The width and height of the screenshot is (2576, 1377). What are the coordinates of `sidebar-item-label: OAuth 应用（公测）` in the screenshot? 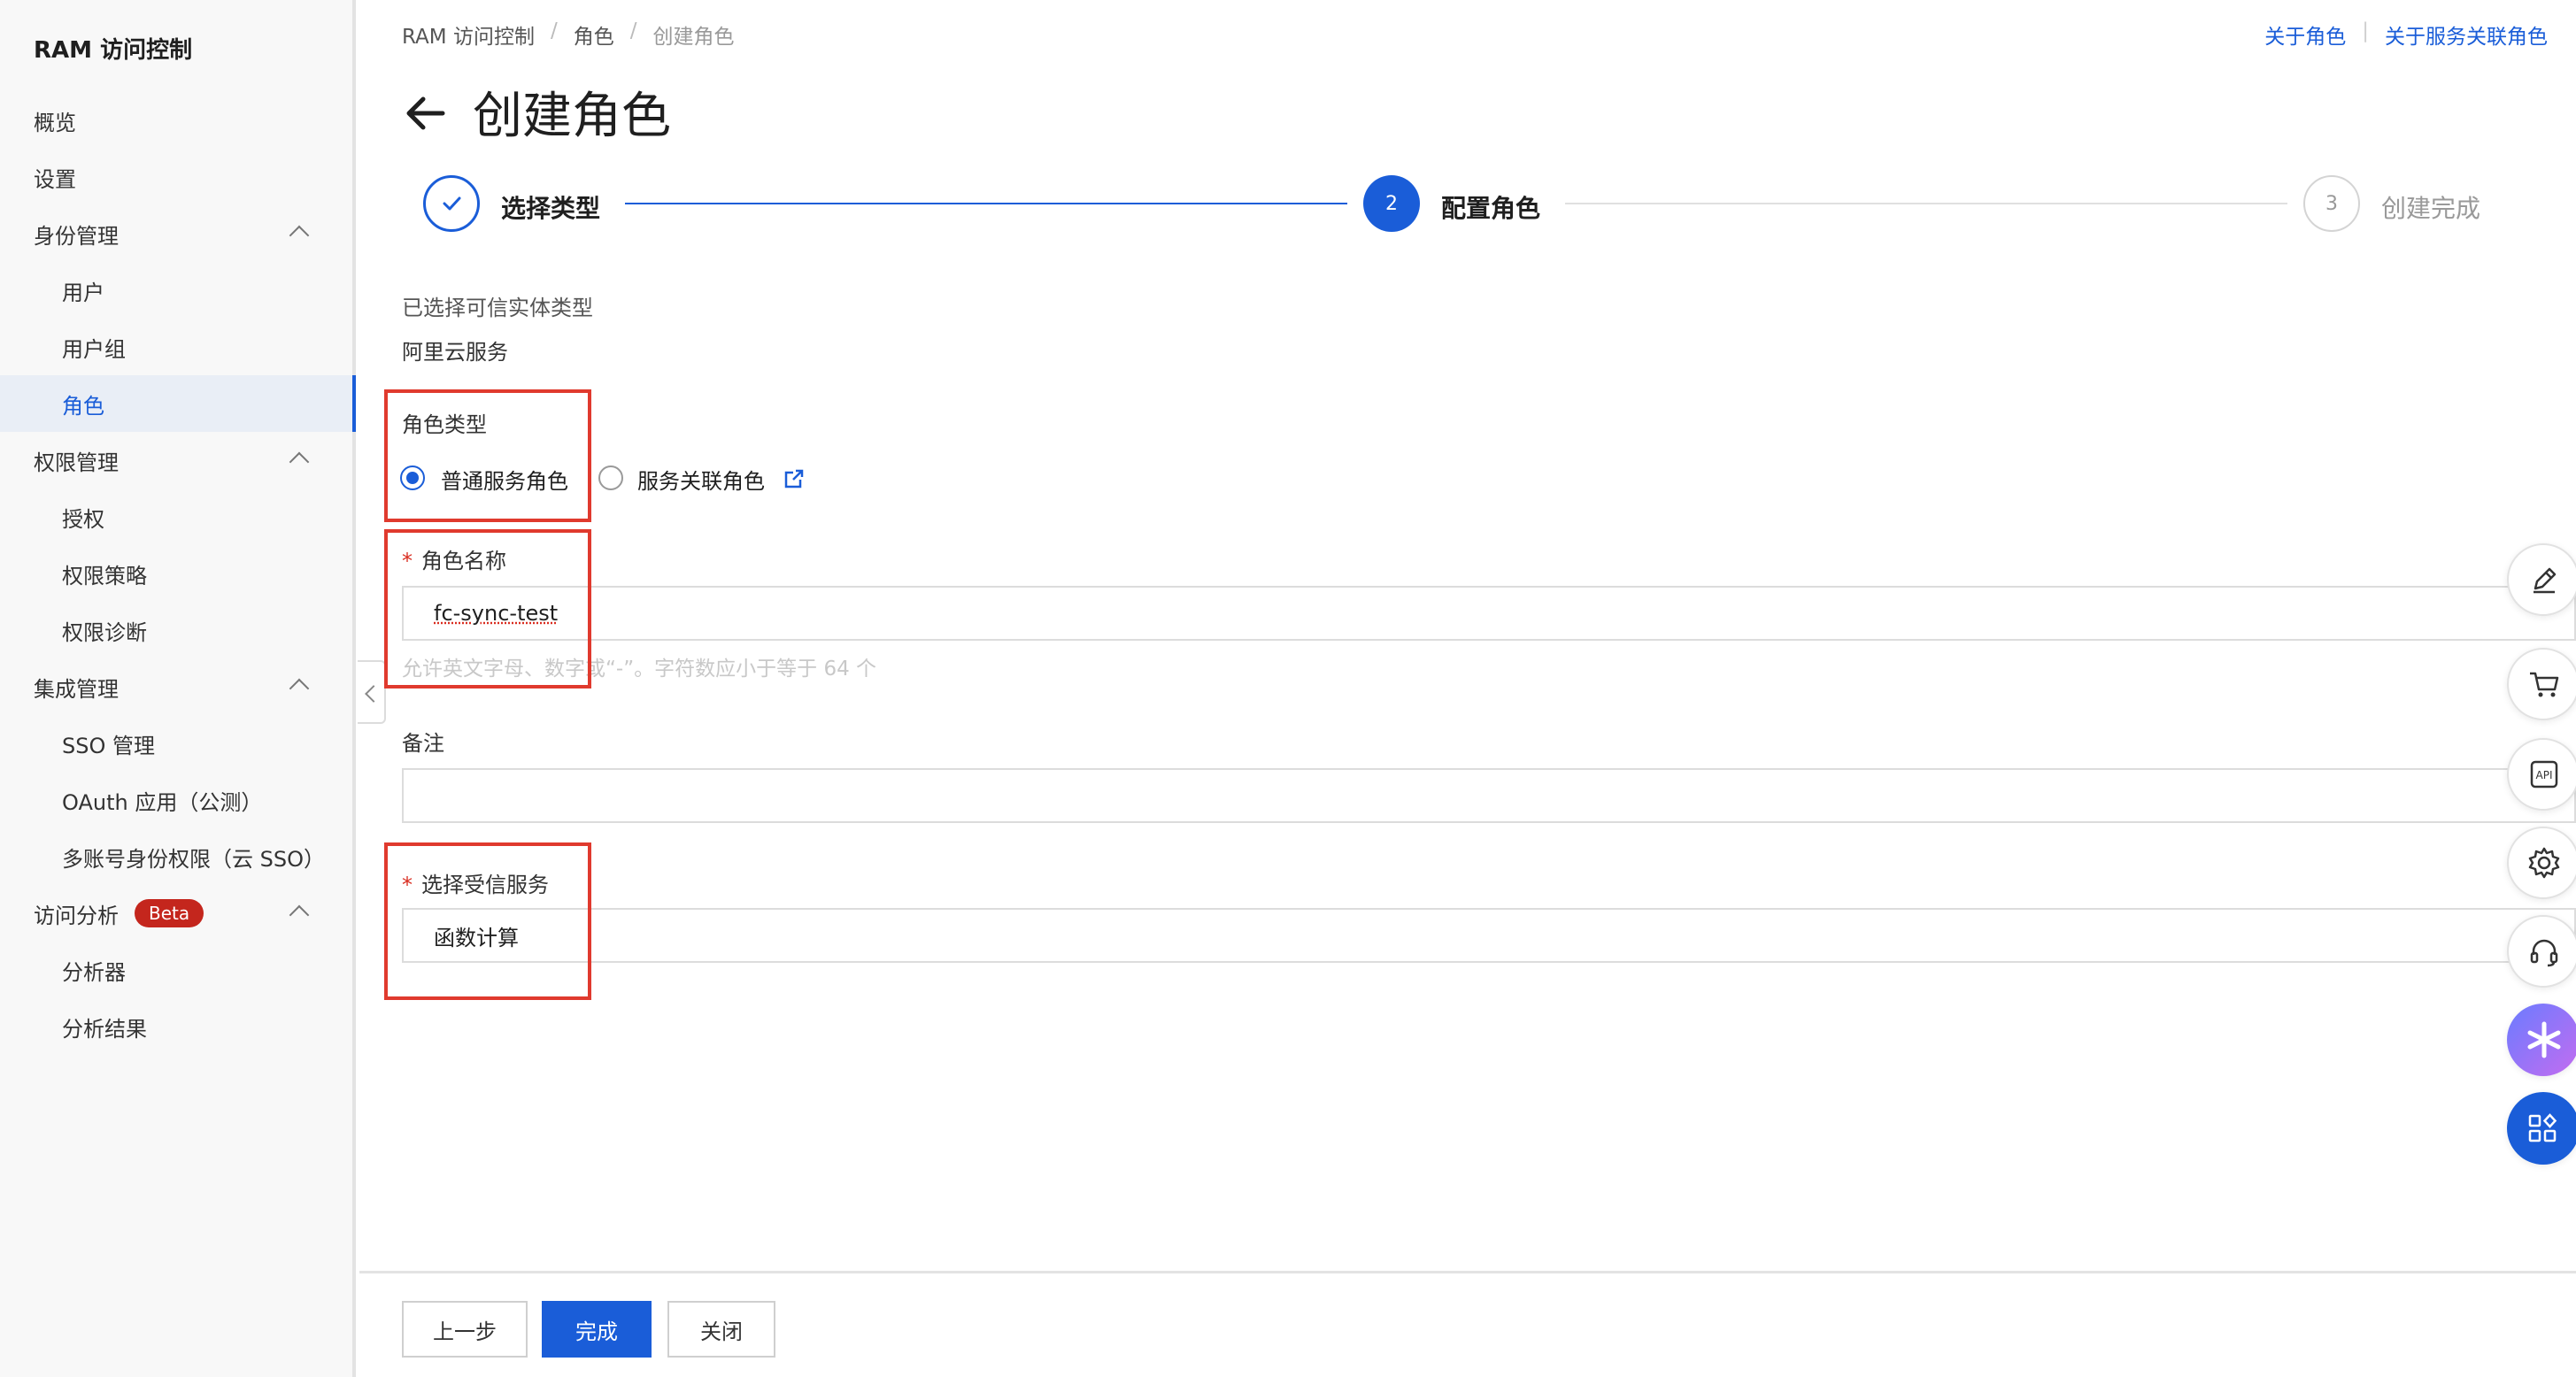 It's located at (162, 802).